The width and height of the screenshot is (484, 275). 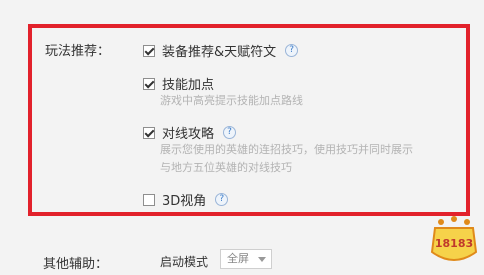 I want to click on option-3d-view: 3D视角 ?, so click(x=186, y=199).